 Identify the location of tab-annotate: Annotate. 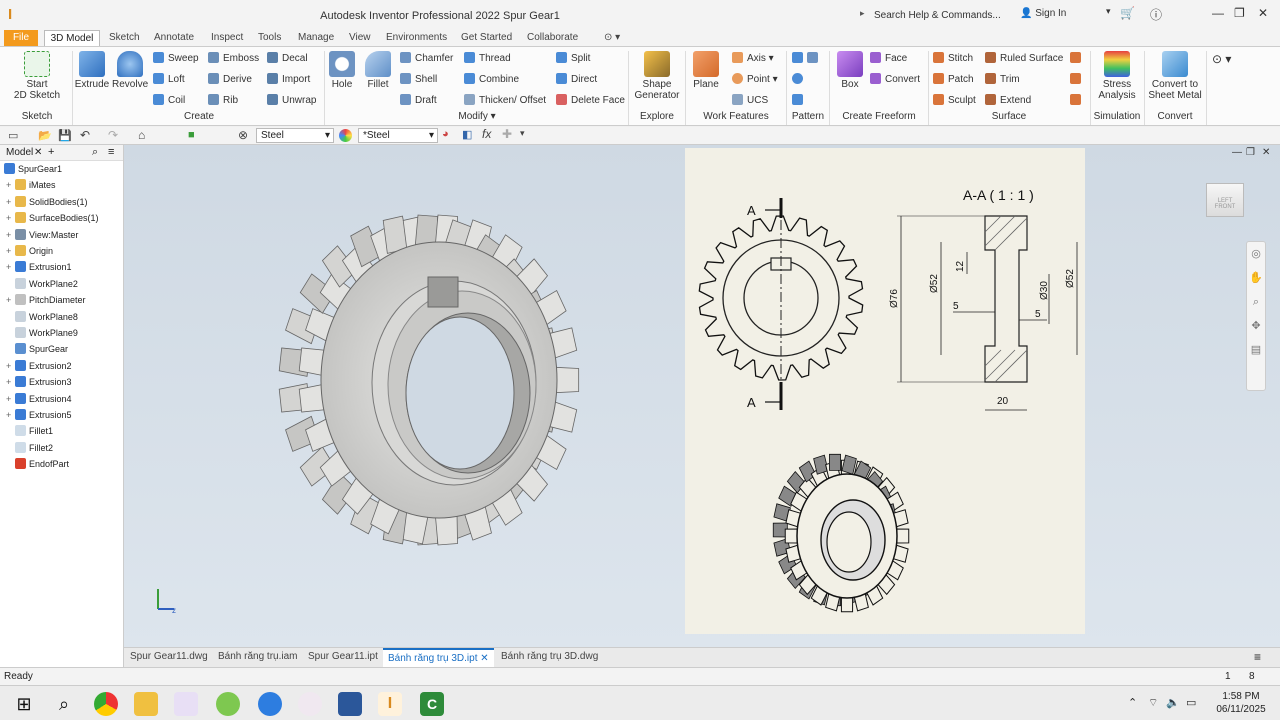
(174, 37).